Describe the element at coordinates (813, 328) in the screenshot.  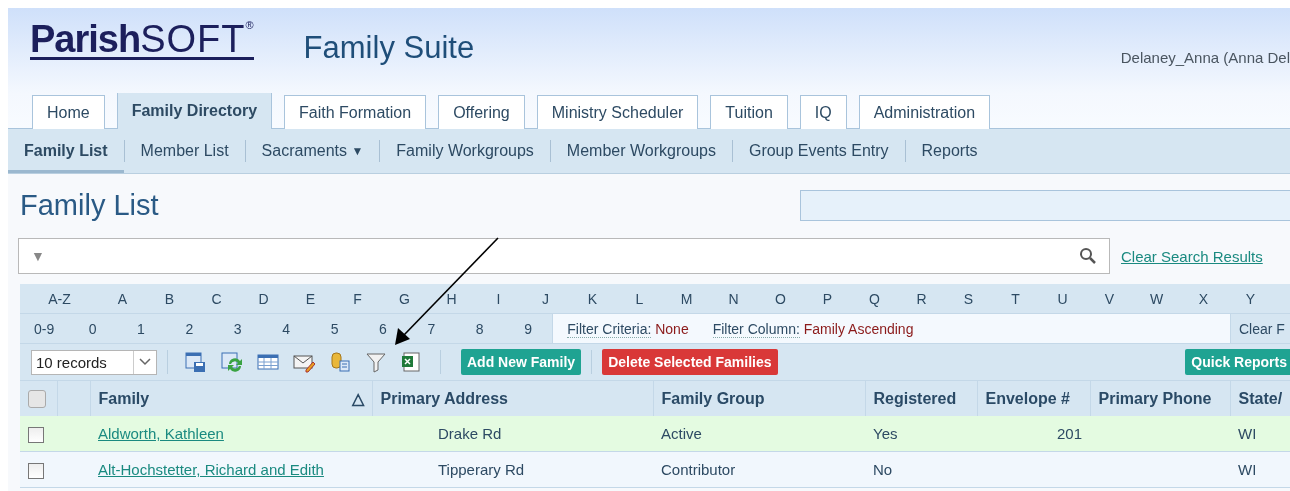
I see `filter-column: Filter Column: Family Ascending` at that location.